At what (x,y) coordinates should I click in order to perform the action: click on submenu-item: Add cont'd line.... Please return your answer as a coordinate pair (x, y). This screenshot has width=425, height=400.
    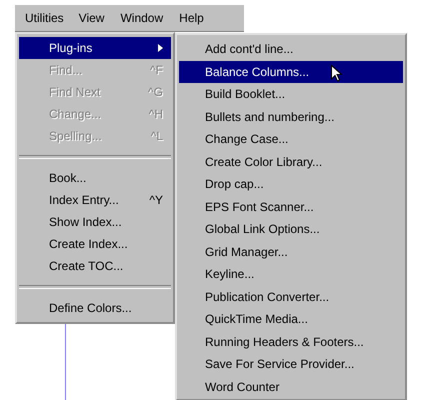
    Looking at the image, I should click on (291, 49).